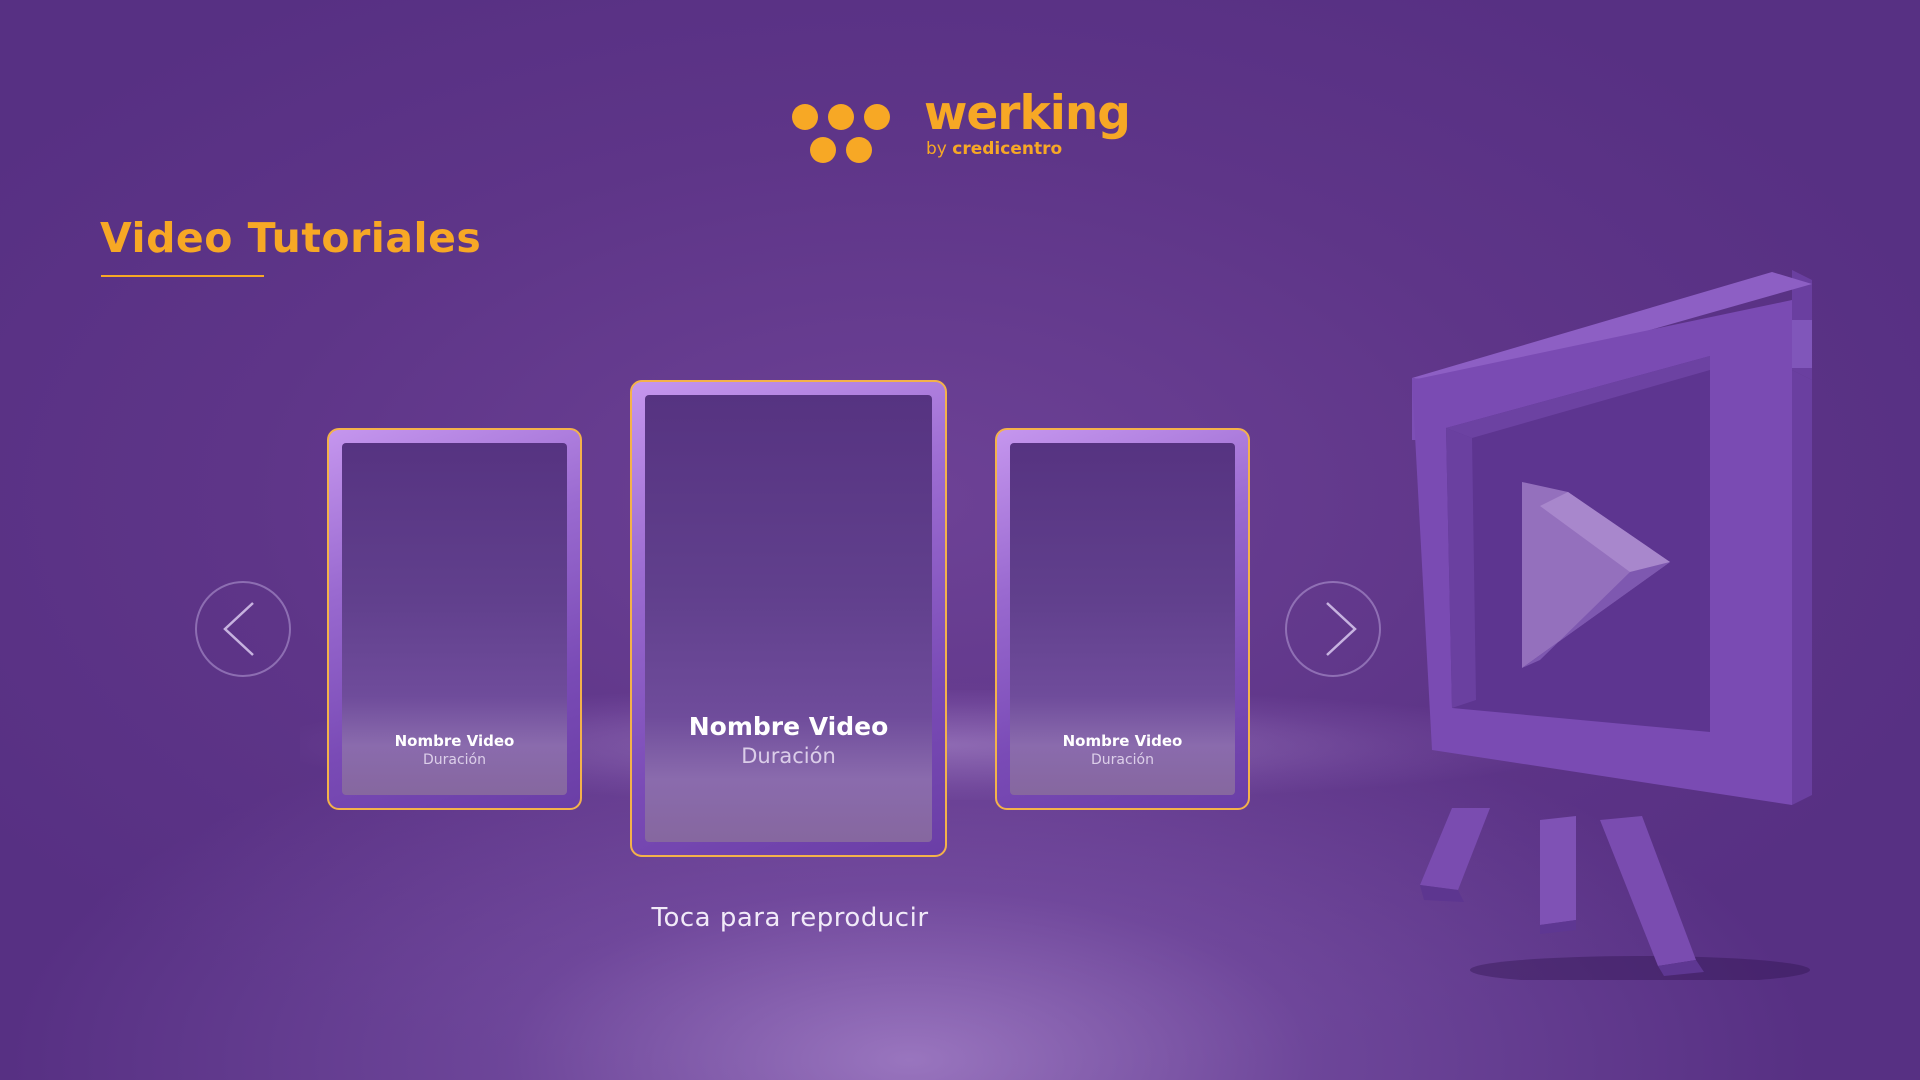 The height and width of the screenshot is (1080, 1920). What do you see at coordinates (182, 276) in the screenshot?
I see `title-underline` at bounding box center [182, 276].